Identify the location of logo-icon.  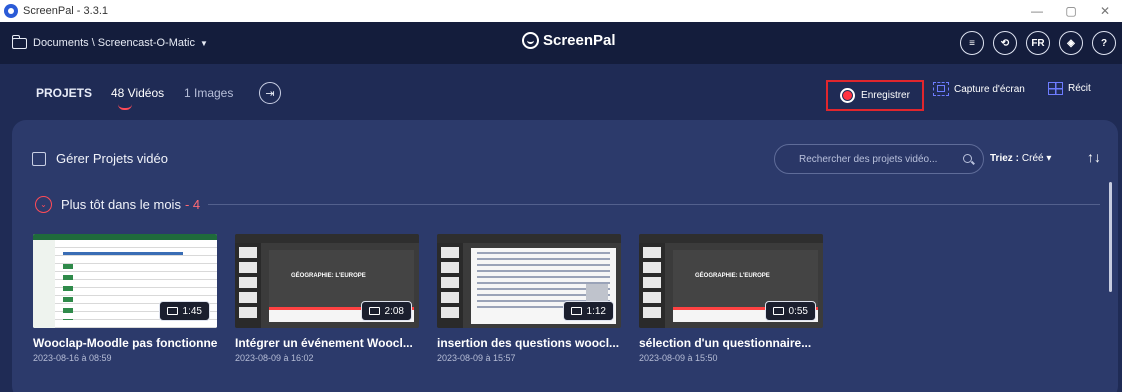
(530, 40).